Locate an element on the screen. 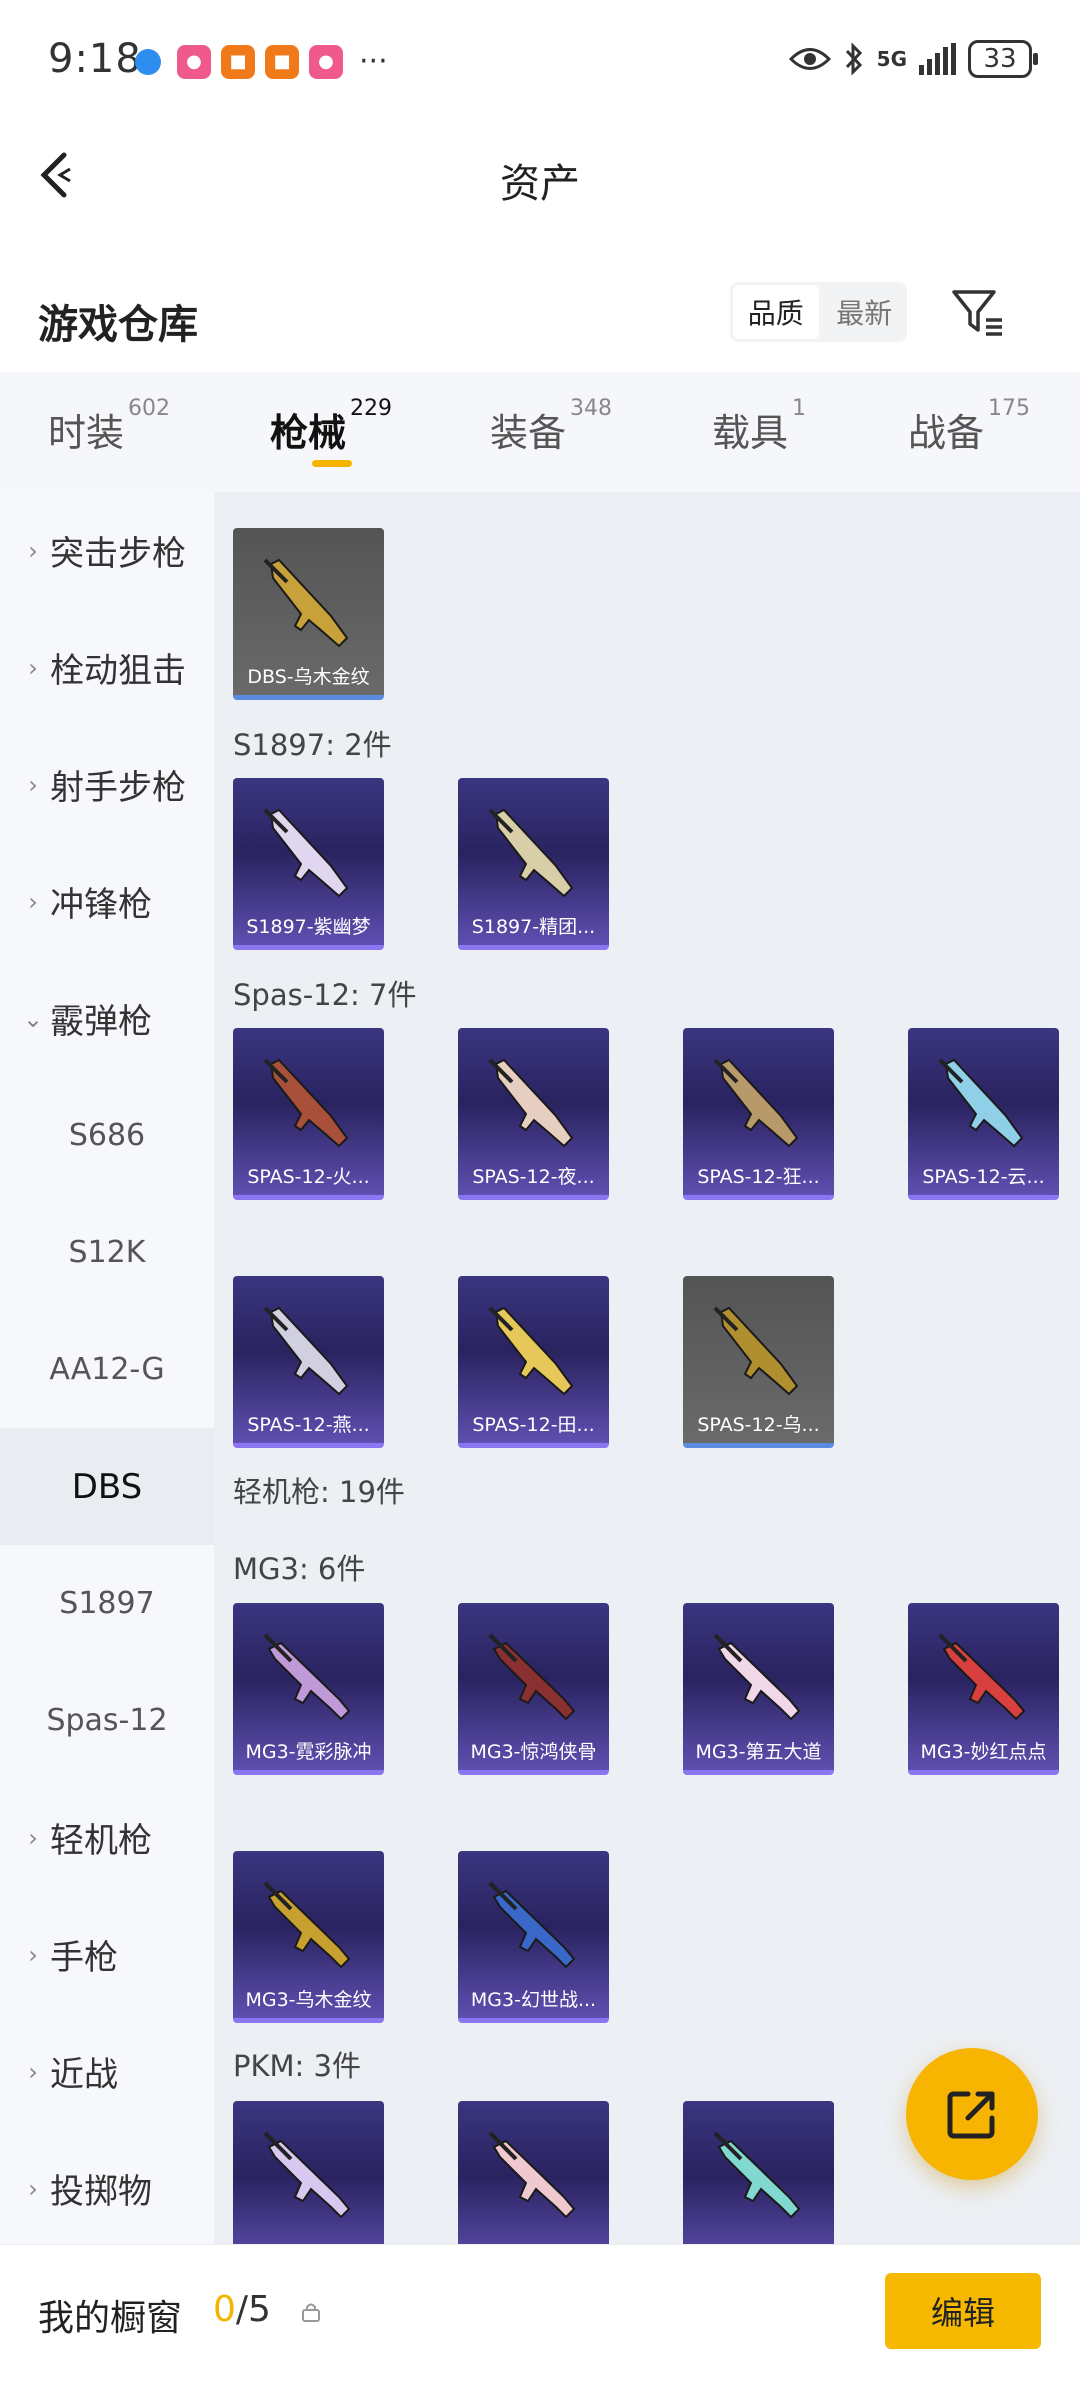 The height and width of the screenshot is (2381, 1080). weapon-card: MG3-妙红点点 is located at coordinates (983, 1689).